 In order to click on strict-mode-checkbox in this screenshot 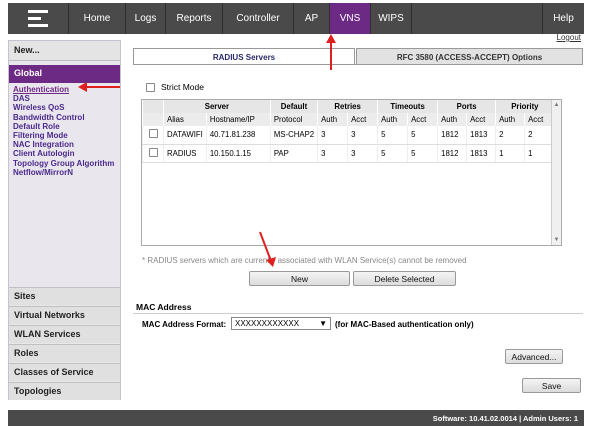, I will do `click(150, 87)`.